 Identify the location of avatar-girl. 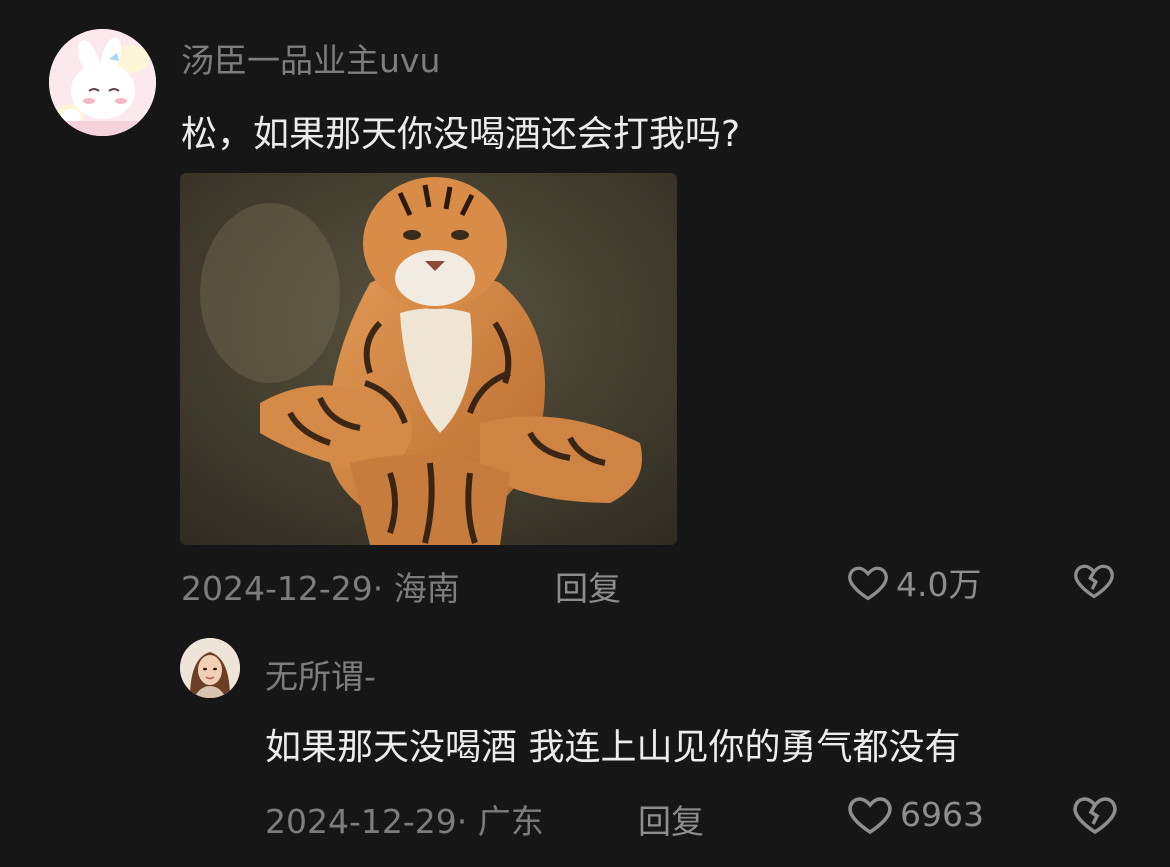
(210, 668).